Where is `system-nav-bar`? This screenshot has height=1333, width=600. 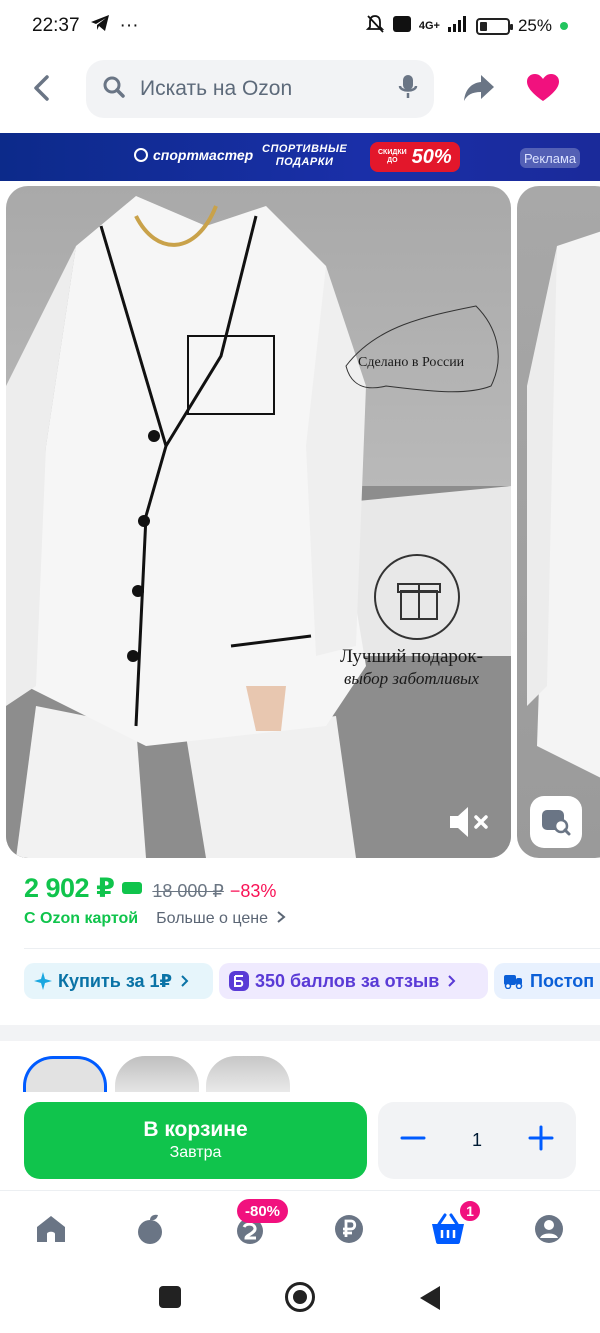
system-nav-bar is located at coordinates (300, 1297).